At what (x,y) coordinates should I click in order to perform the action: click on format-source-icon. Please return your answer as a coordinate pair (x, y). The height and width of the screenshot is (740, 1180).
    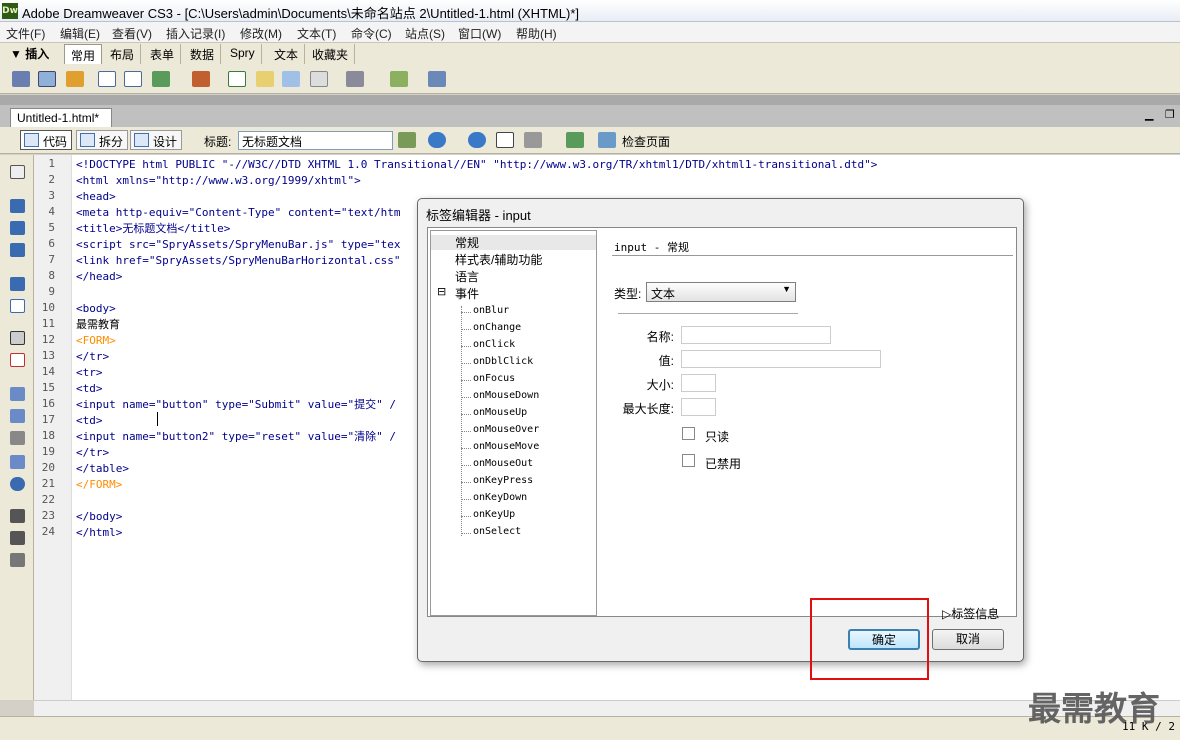
    Looking at the image, I should click on (17, 560).